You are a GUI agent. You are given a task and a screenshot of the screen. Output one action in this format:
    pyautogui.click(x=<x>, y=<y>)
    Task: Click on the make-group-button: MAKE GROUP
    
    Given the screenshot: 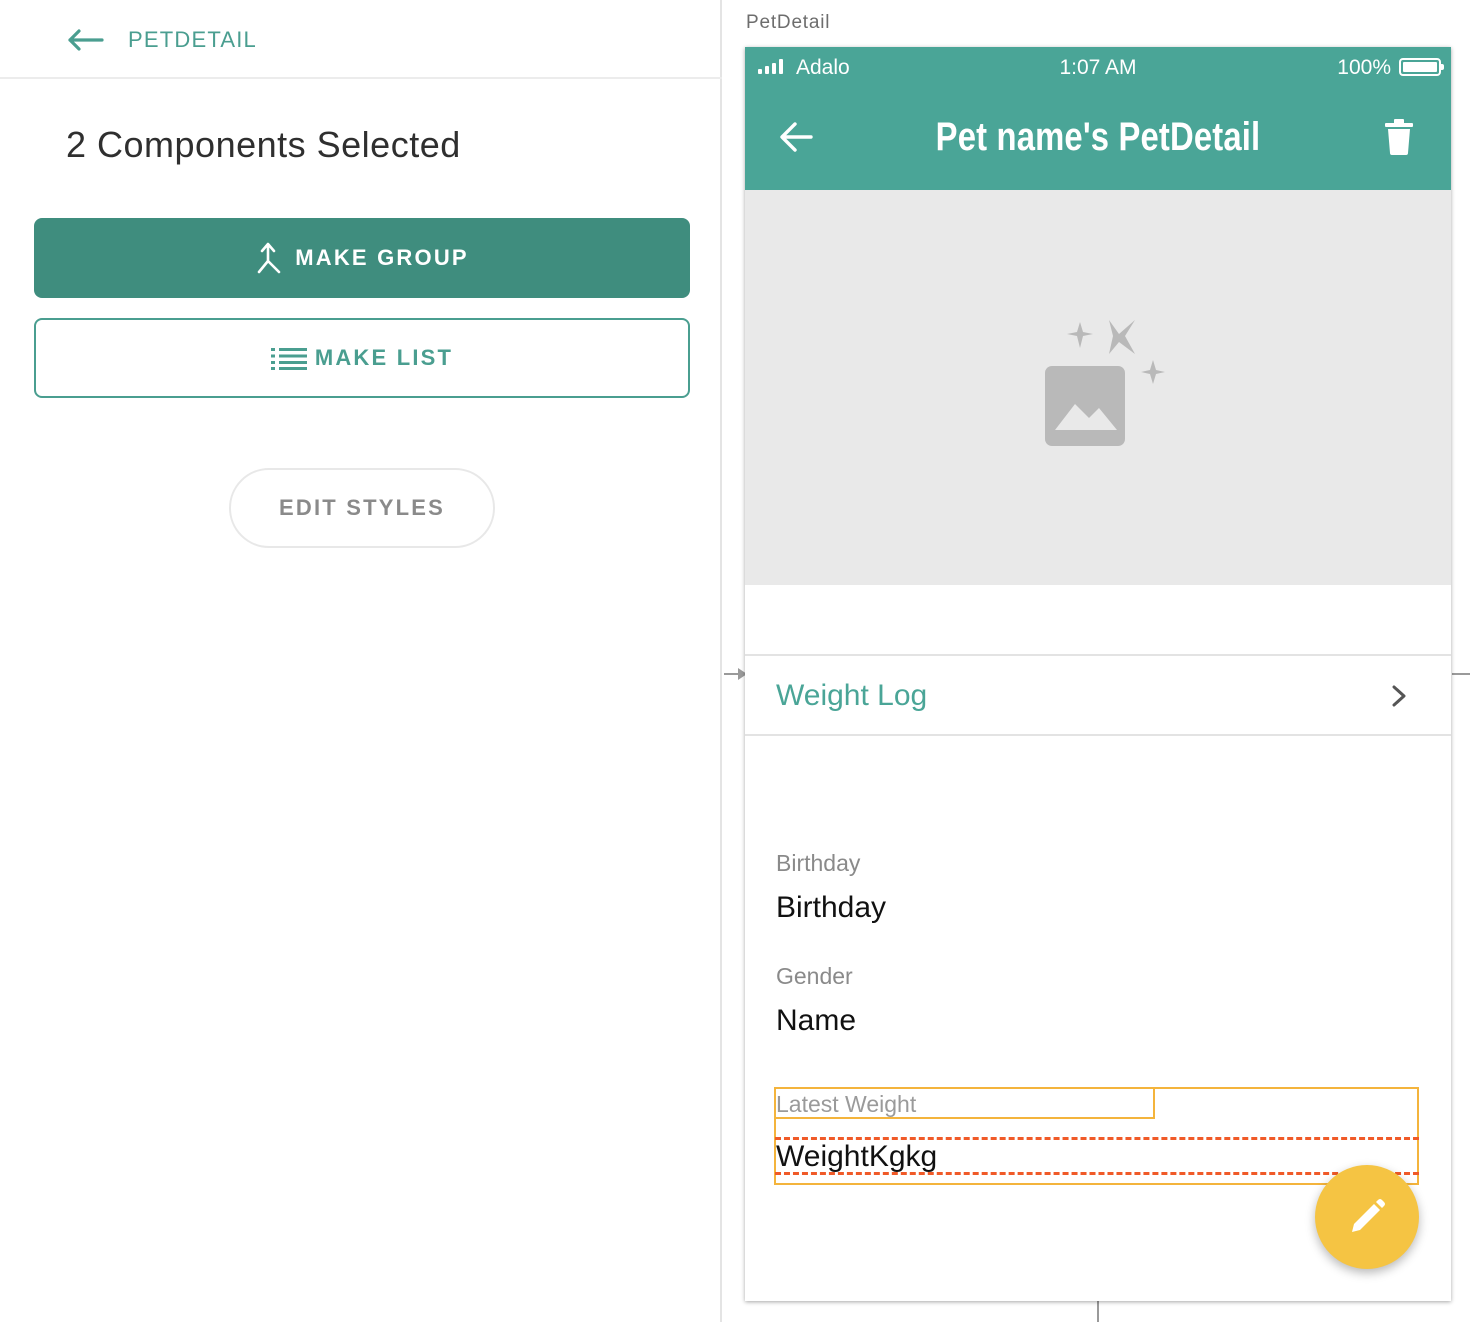 What is the action you would take?
    pyautogui.click(x=362, y=258)
    